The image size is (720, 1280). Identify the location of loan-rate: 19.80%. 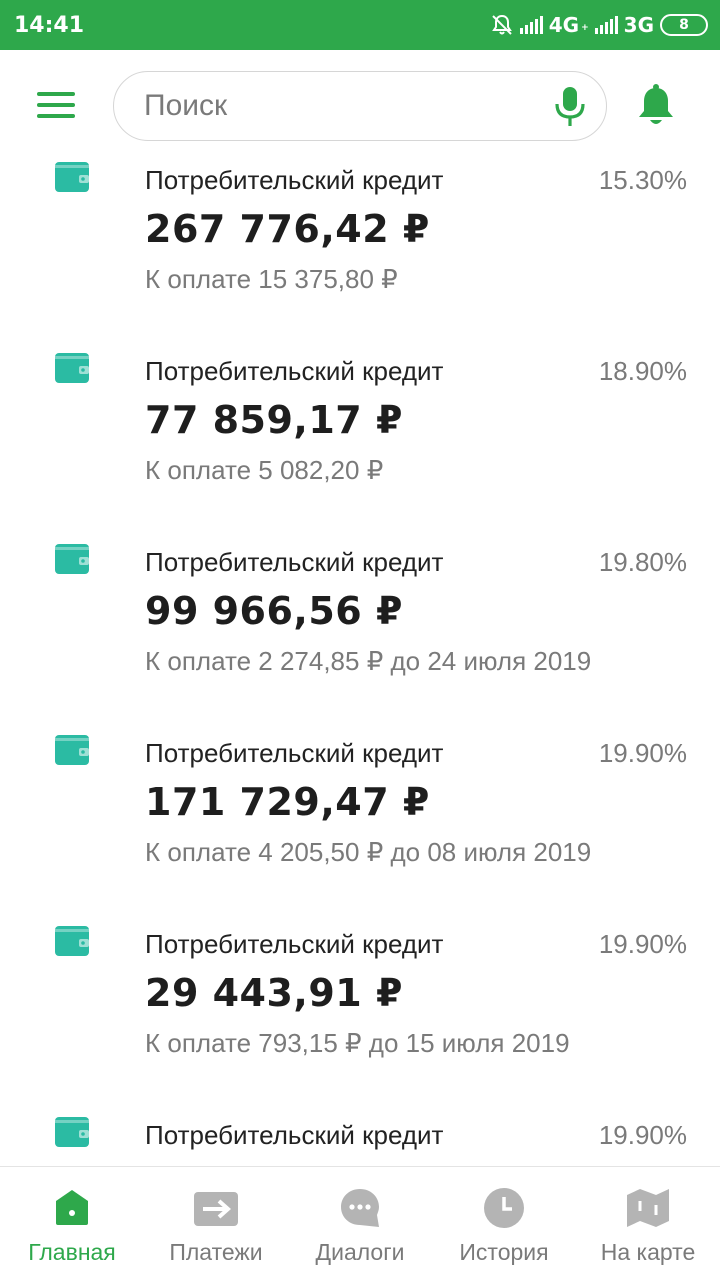
(642, 562).